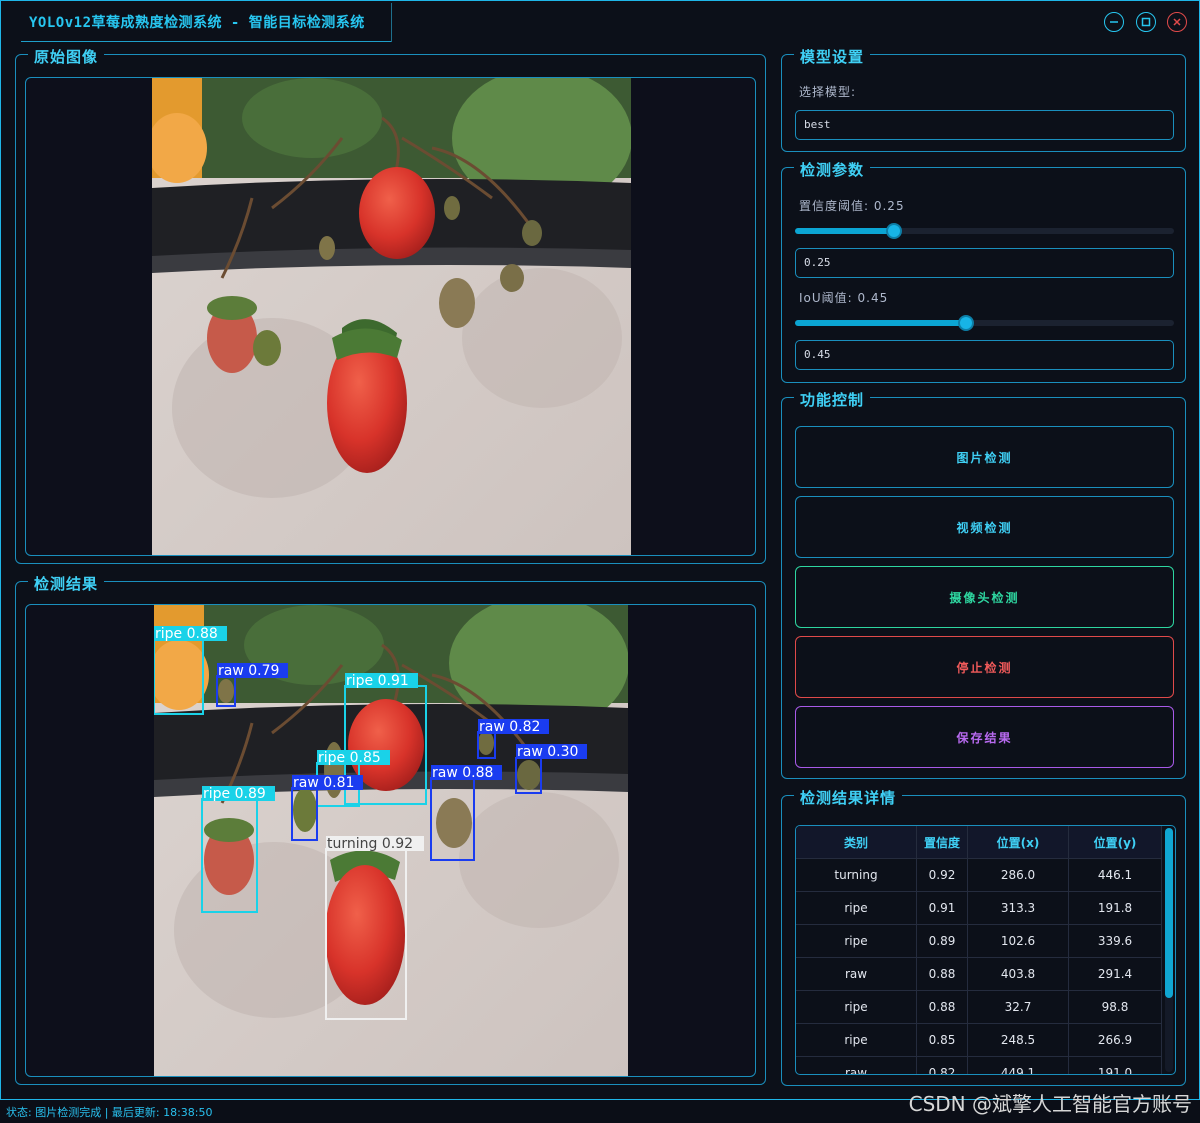 Image resolution: width=1200 pixels, height=1123 pixels. I want to click on detection-label: raw 0.79, so click(248, 671).